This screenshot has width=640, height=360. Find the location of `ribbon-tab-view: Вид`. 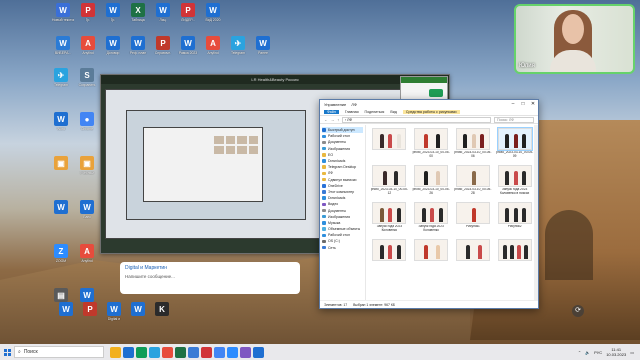

ribbon-tab-view: Вид is located at coordinates (393, 112).